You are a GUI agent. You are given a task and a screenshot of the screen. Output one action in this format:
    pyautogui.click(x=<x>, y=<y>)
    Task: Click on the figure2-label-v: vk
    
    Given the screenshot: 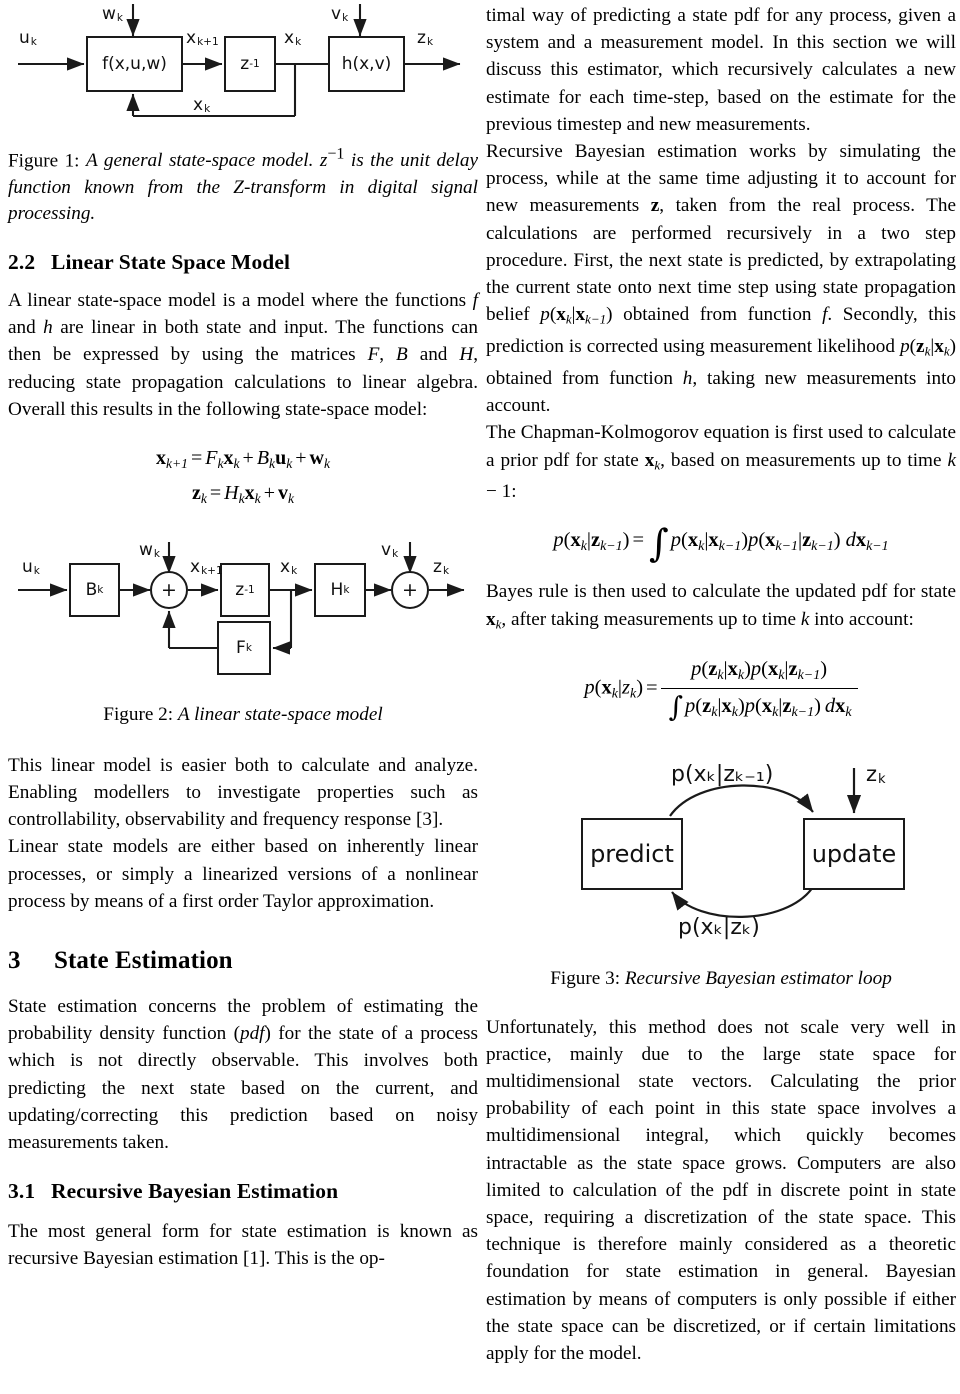 What is the action you would take?
    pyautogui.click(x=389, y=550)
    